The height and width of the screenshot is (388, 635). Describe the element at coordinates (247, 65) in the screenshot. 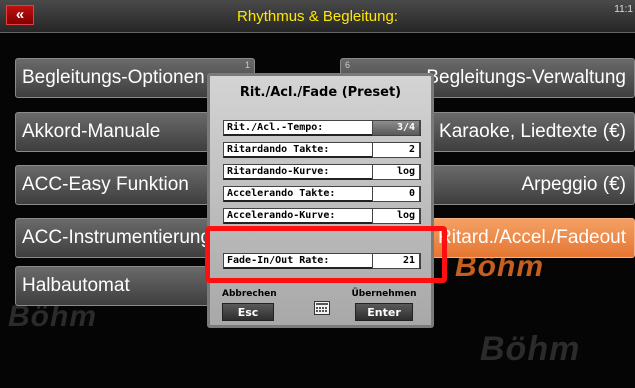

I see `tile-number: 1` at that location.